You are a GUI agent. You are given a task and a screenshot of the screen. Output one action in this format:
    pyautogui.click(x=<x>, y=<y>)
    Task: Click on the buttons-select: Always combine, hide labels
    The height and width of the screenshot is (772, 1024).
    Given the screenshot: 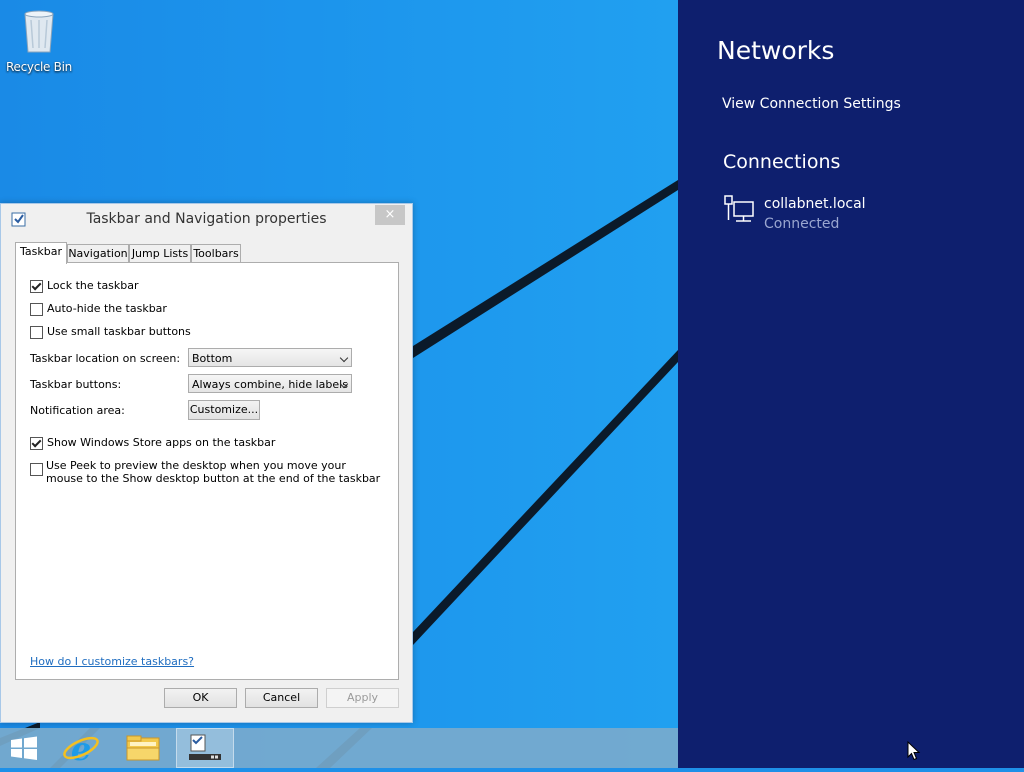 What is the action you would take?
    pyautogui.click(x=270, y=383)
    